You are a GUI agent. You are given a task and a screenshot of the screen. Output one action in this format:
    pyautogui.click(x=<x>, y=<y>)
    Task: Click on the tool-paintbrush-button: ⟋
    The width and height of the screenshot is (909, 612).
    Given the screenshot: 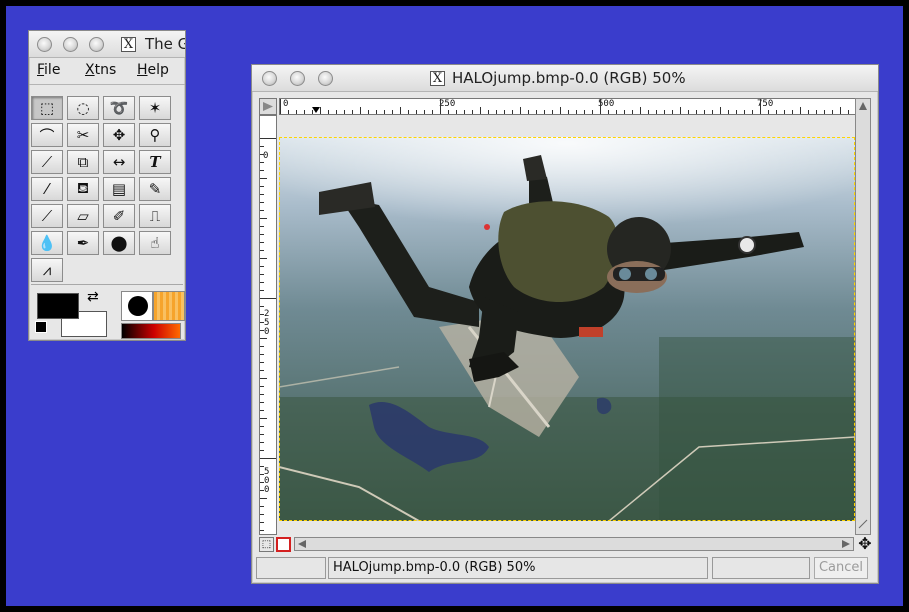 What is the action you would take?
    pyautogui.click(x=47, y=216)
    